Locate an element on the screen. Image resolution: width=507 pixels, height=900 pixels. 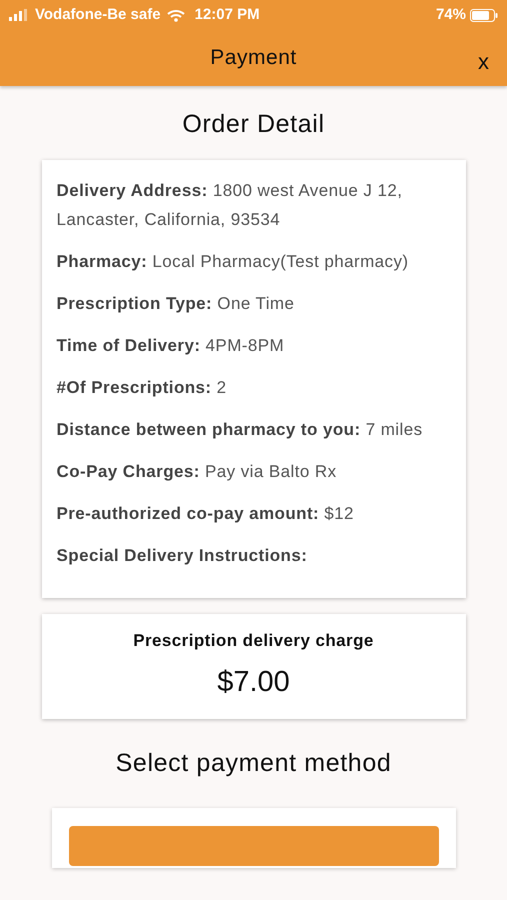
clock-time: 12:07 PM is located at coordinates (227, 14).